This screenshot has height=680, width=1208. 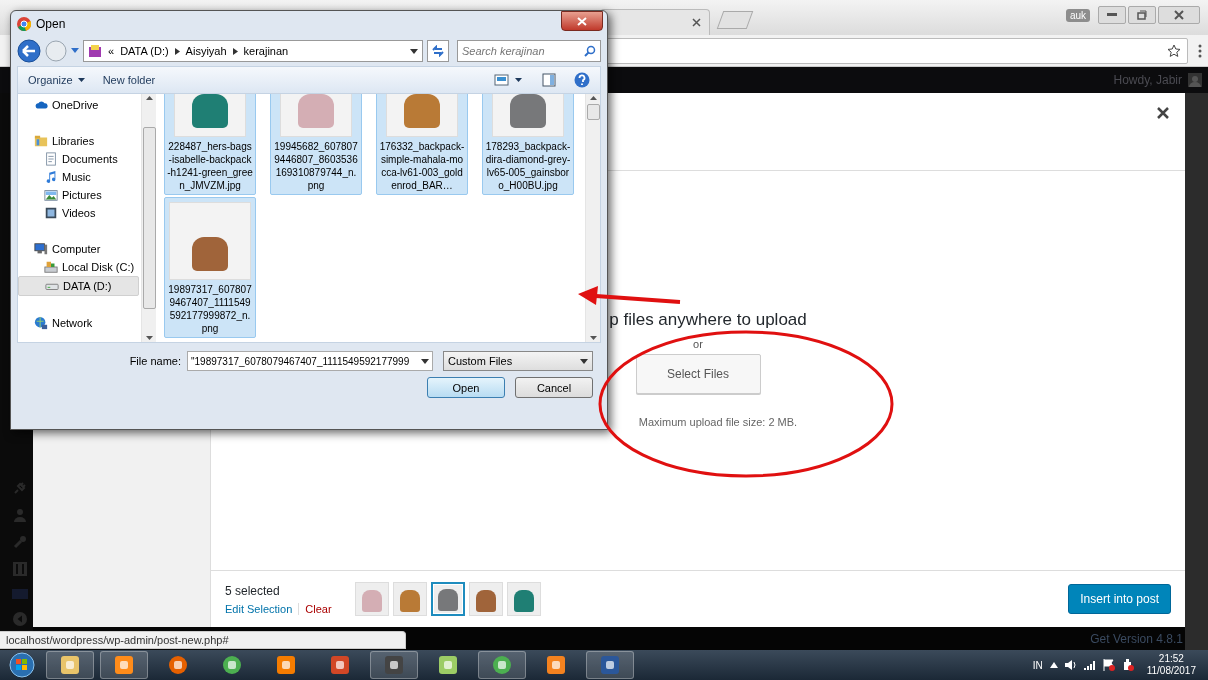 What do you see at coordinates (20, 569) in the screenshot?
I see `sliders-icon` at bounding box center [20, 569].